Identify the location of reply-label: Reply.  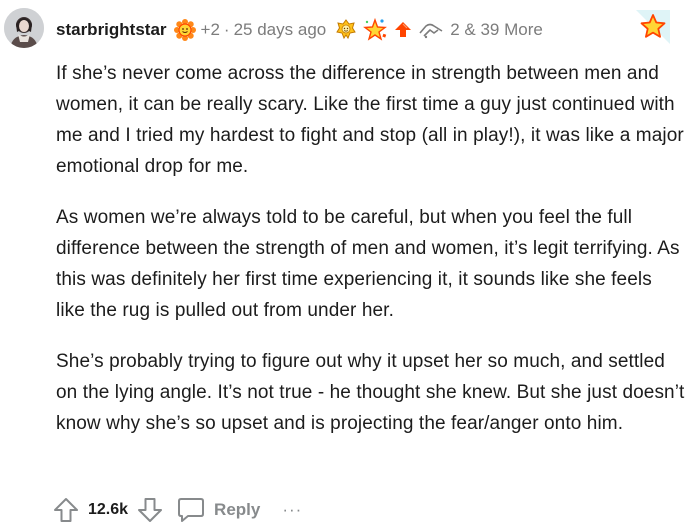
(237, 509).